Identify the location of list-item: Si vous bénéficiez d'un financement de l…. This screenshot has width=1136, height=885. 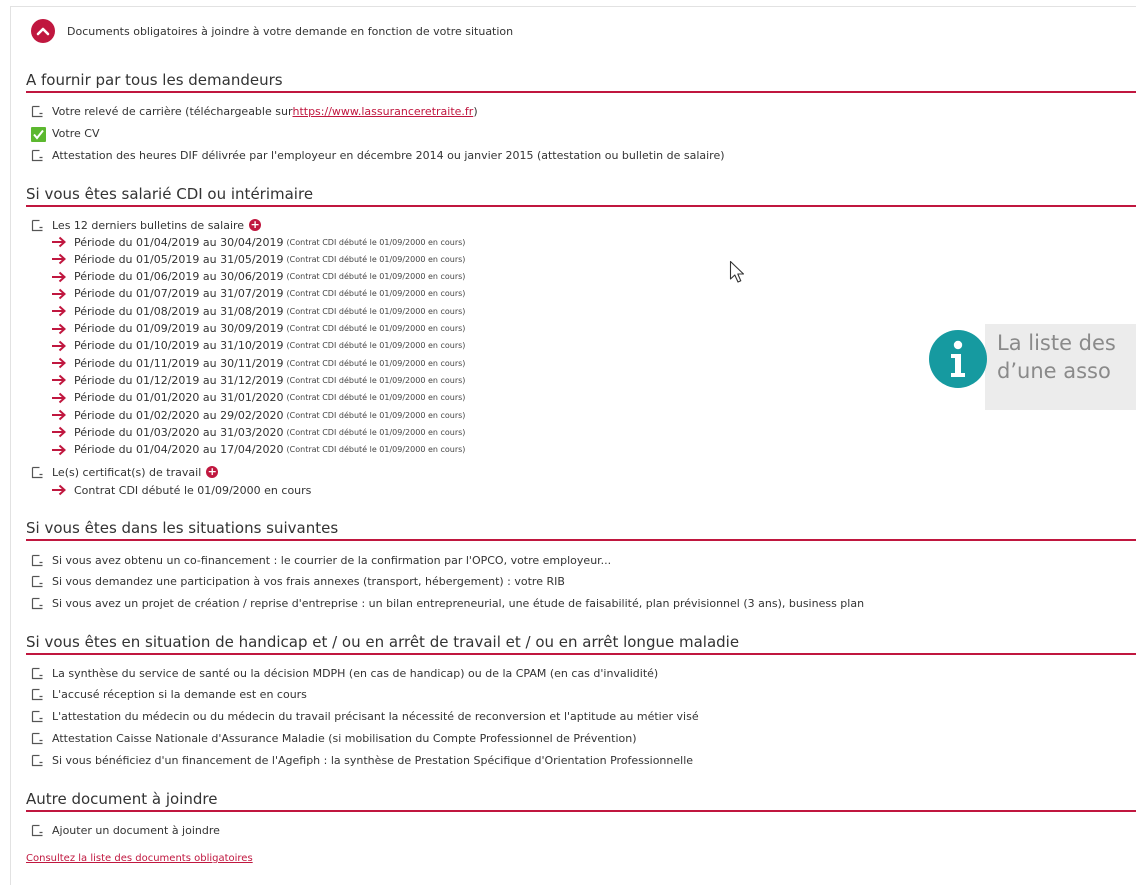
(362, 760).